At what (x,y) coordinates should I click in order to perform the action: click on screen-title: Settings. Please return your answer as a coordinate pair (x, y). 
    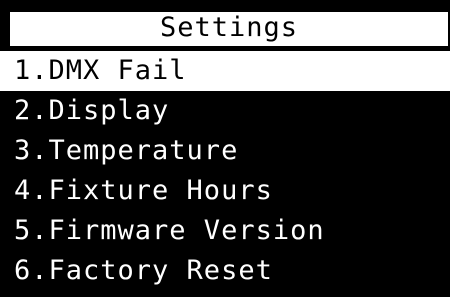
    Looking at the image, I should click on (229, 27).